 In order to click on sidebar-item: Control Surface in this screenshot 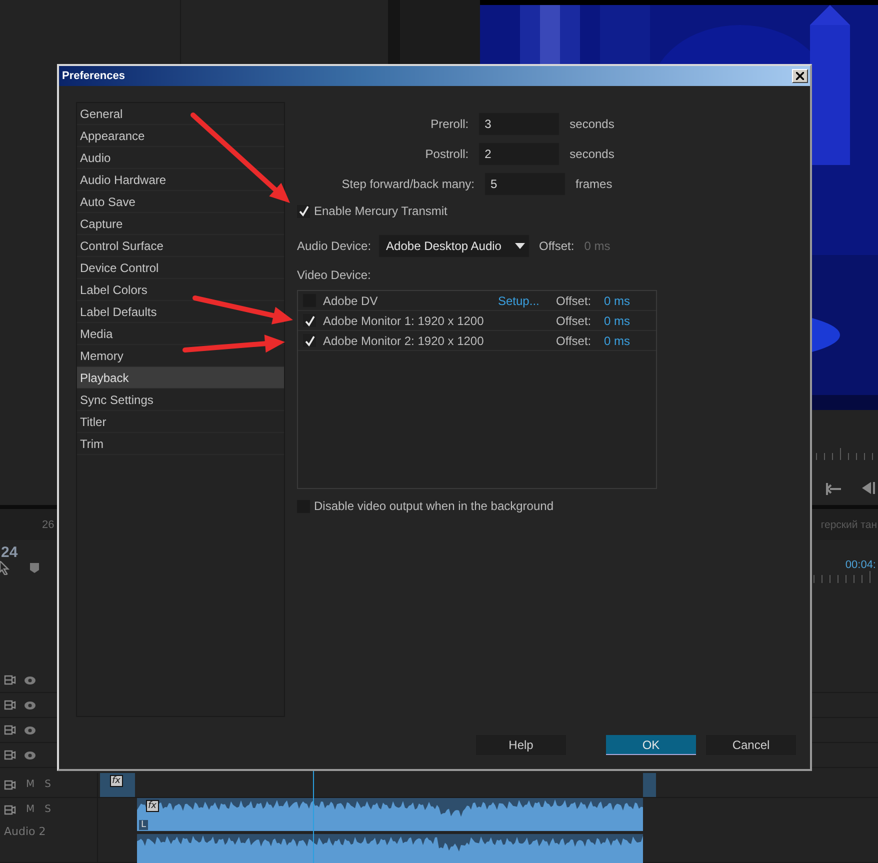, I will do `click(180, 246)`.